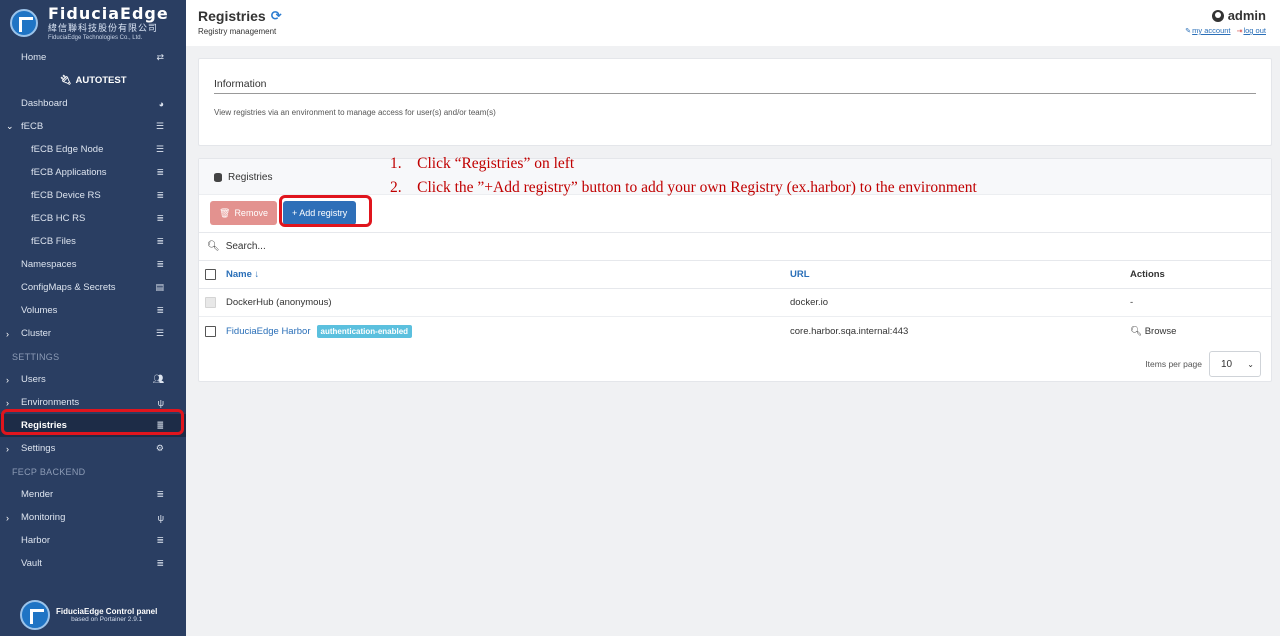 This screenshot has width=1280, height=636. I want to click on chevron-down-icon: ⌄, so click(1250, 364).